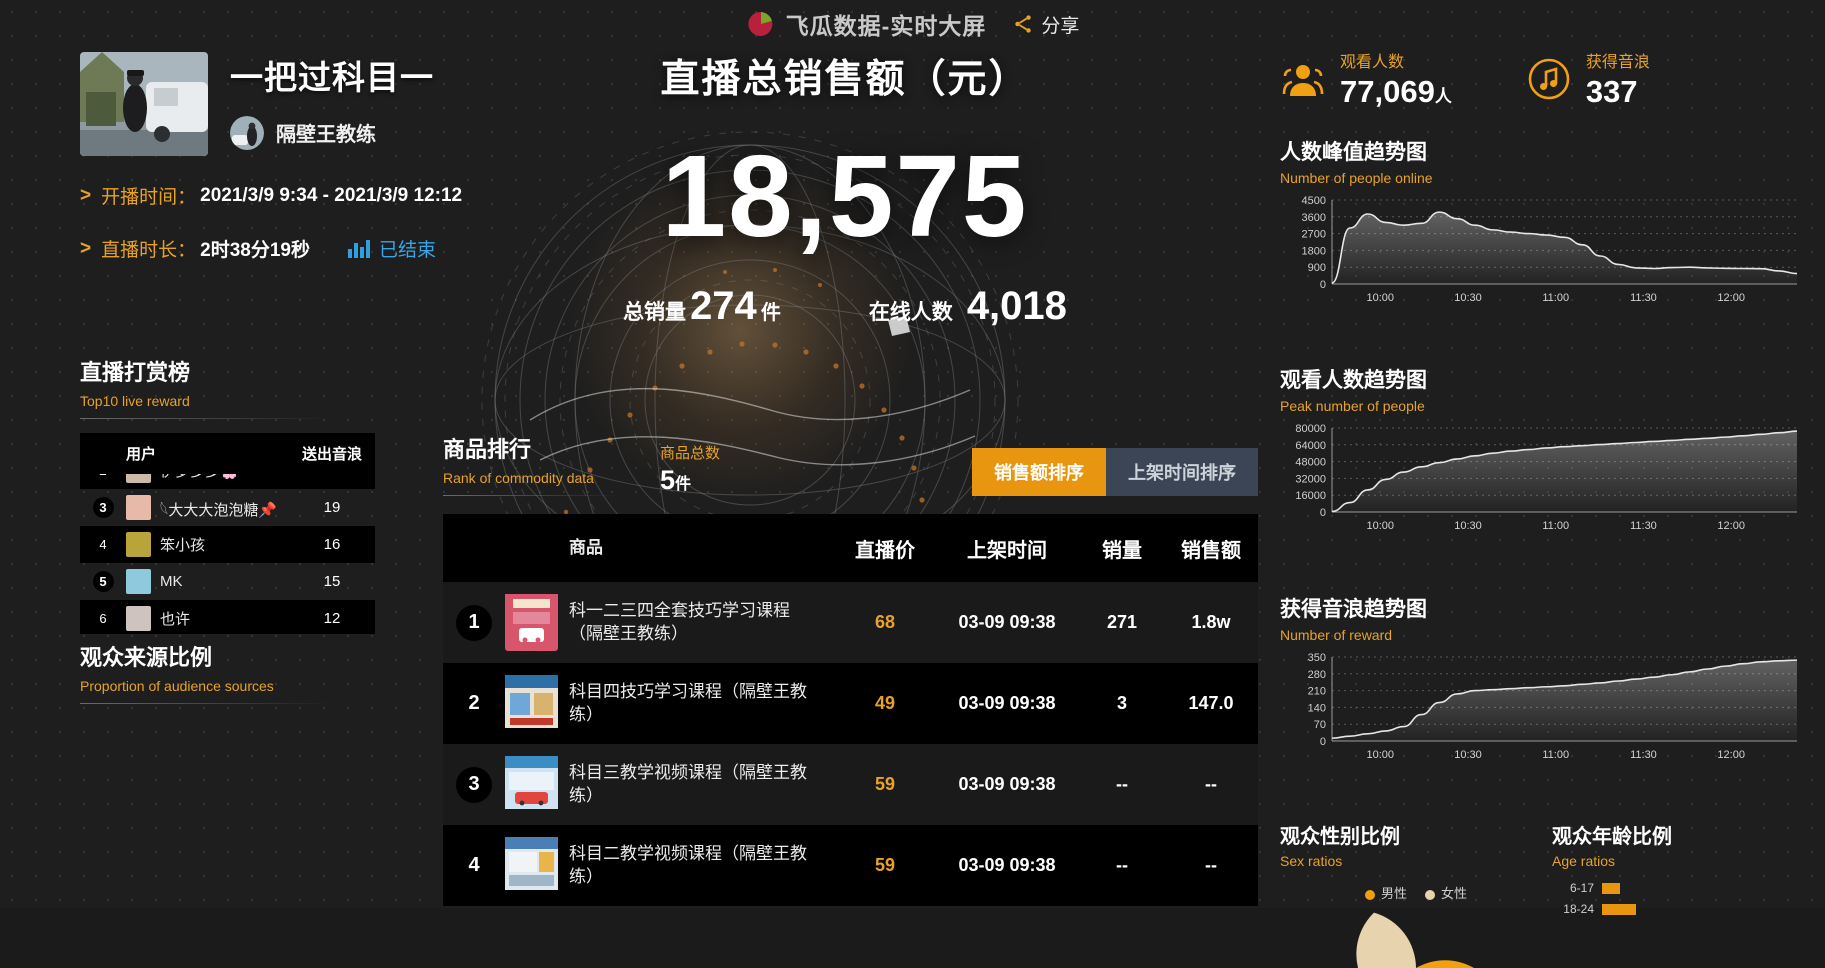  Describe the element at coordinates (1121, 703) in the screenshot. I see `product-sales: 3` at that location.